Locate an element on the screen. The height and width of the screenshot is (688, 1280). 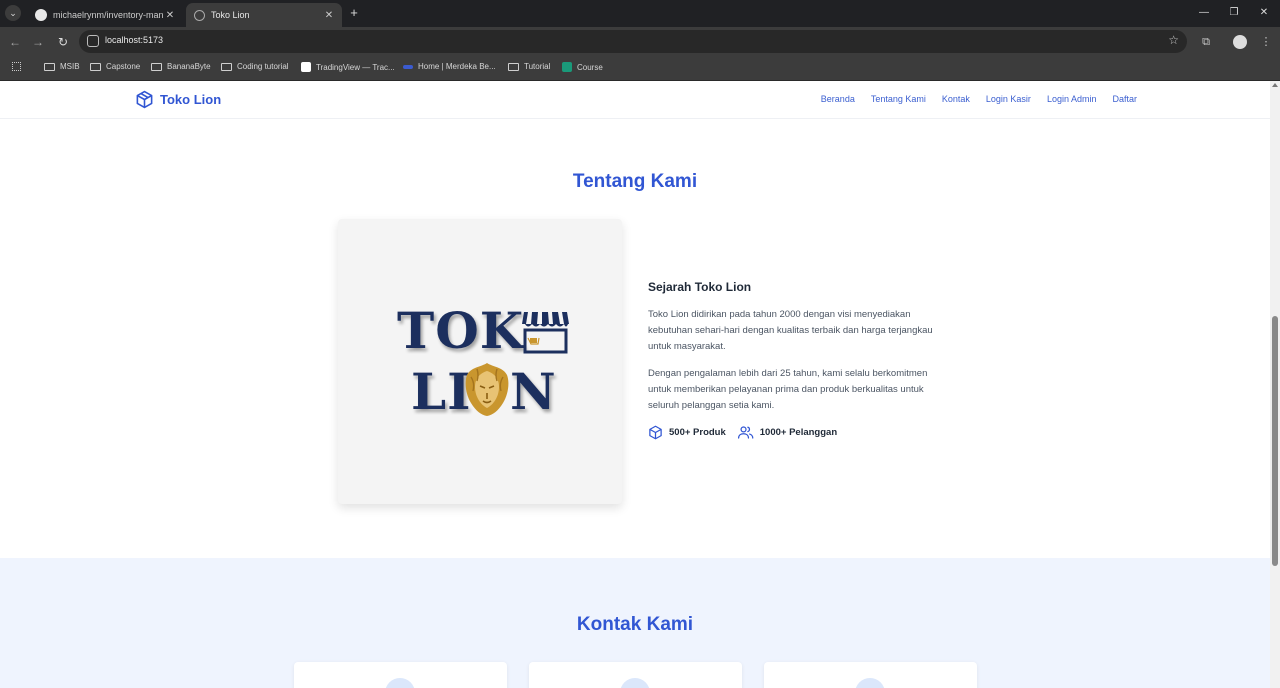
apps-grid-icon is located at coordinates (16, 66).